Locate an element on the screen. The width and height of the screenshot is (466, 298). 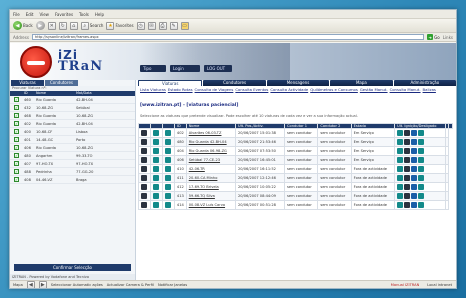
list-item: ✓ 432 10-68-ZG Setúbal is located at coordinates (72, 108).